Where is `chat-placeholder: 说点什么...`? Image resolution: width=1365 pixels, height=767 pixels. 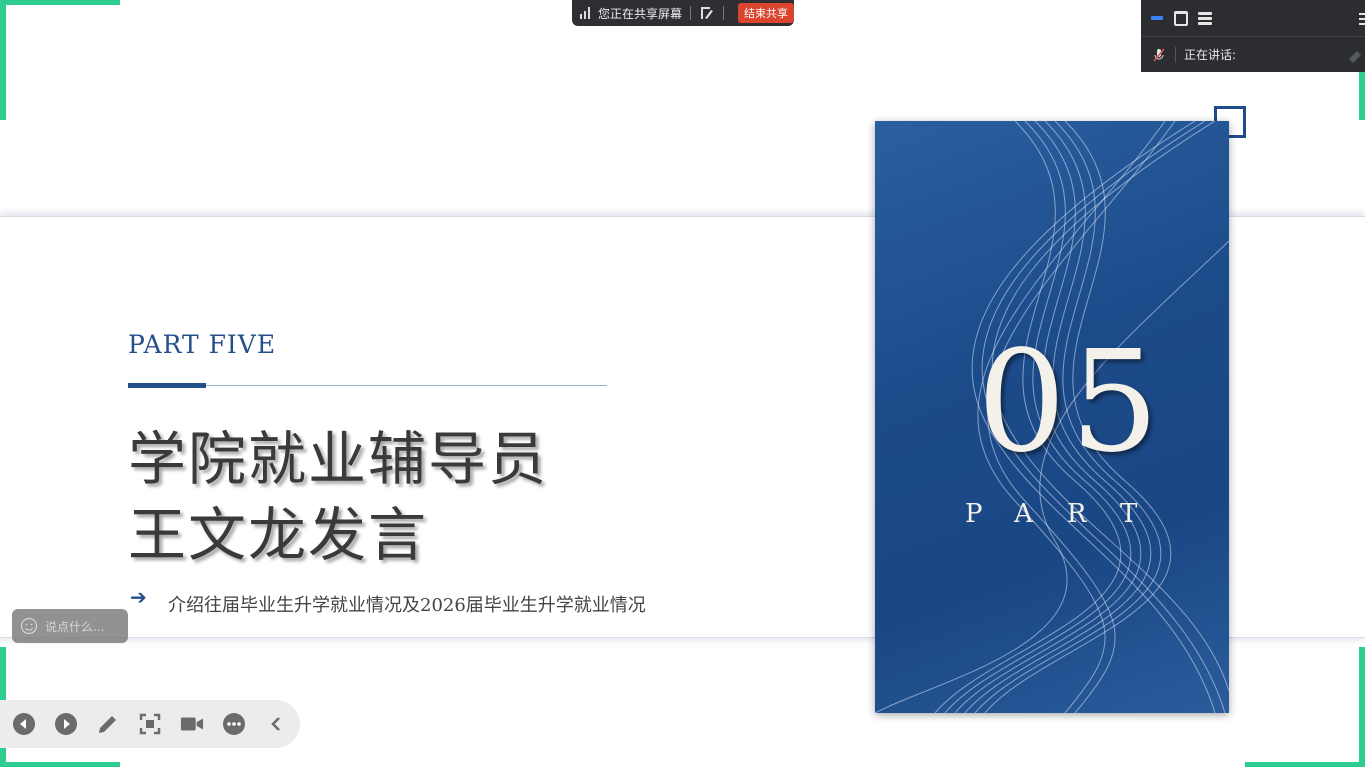
chat-placeholder: 说点什么... is located at coordinates (75, 626).